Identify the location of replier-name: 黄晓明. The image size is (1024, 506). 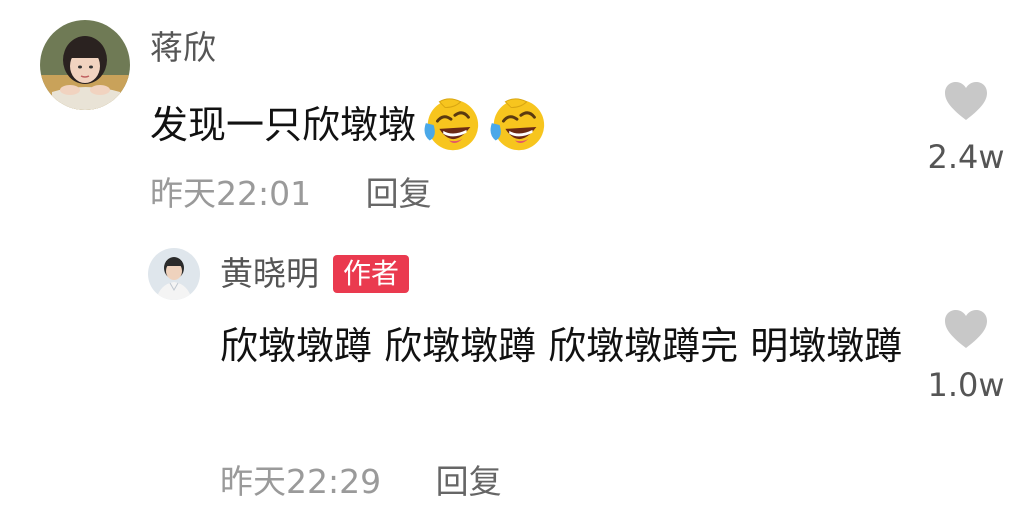
(269, 274).